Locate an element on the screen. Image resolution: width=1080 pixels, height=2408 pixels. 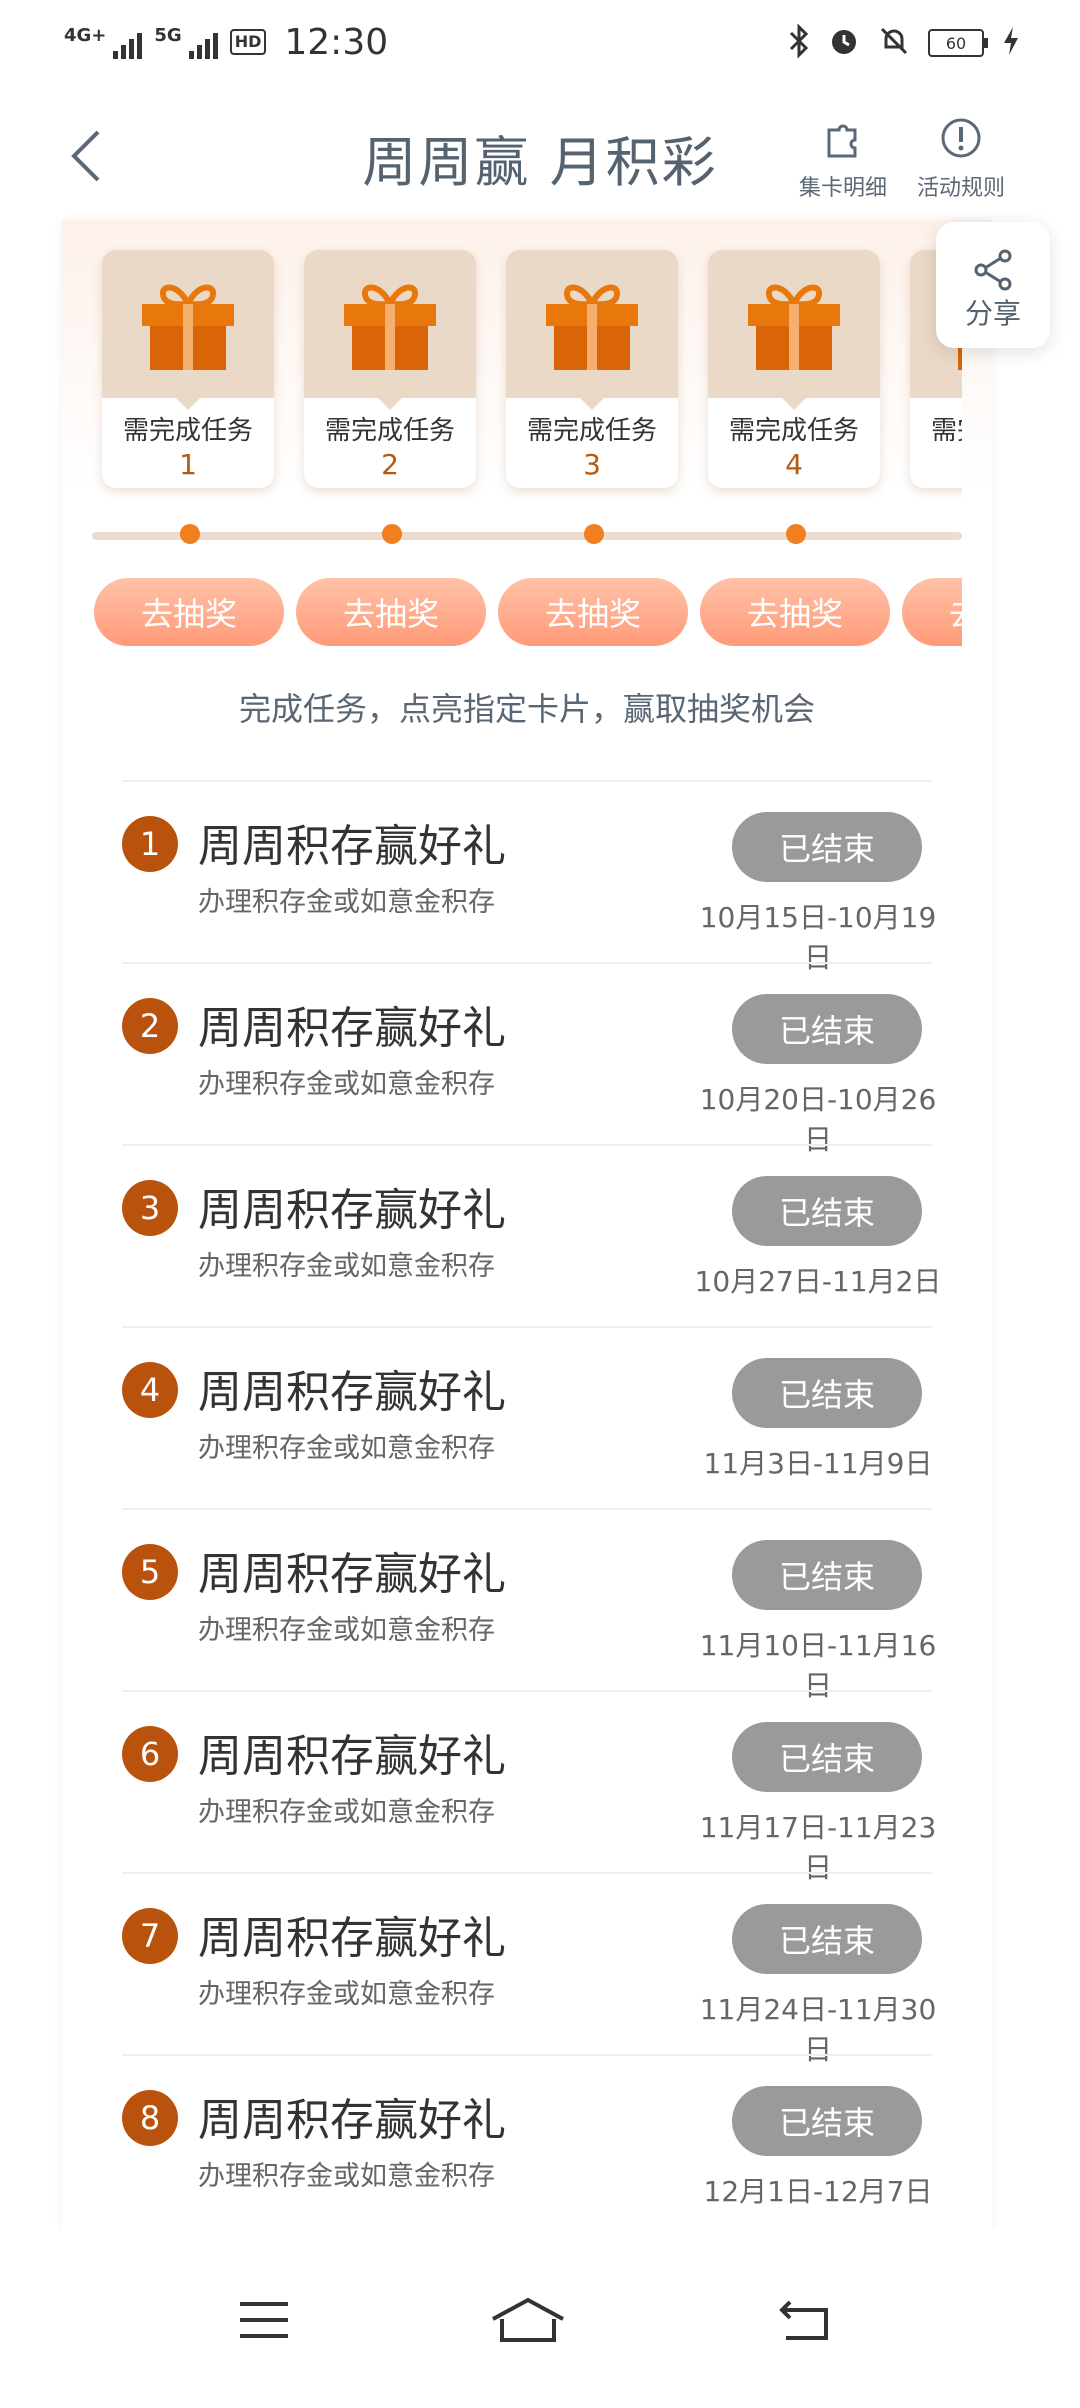
task-number: 4 is located at coordinates (150, 1390).